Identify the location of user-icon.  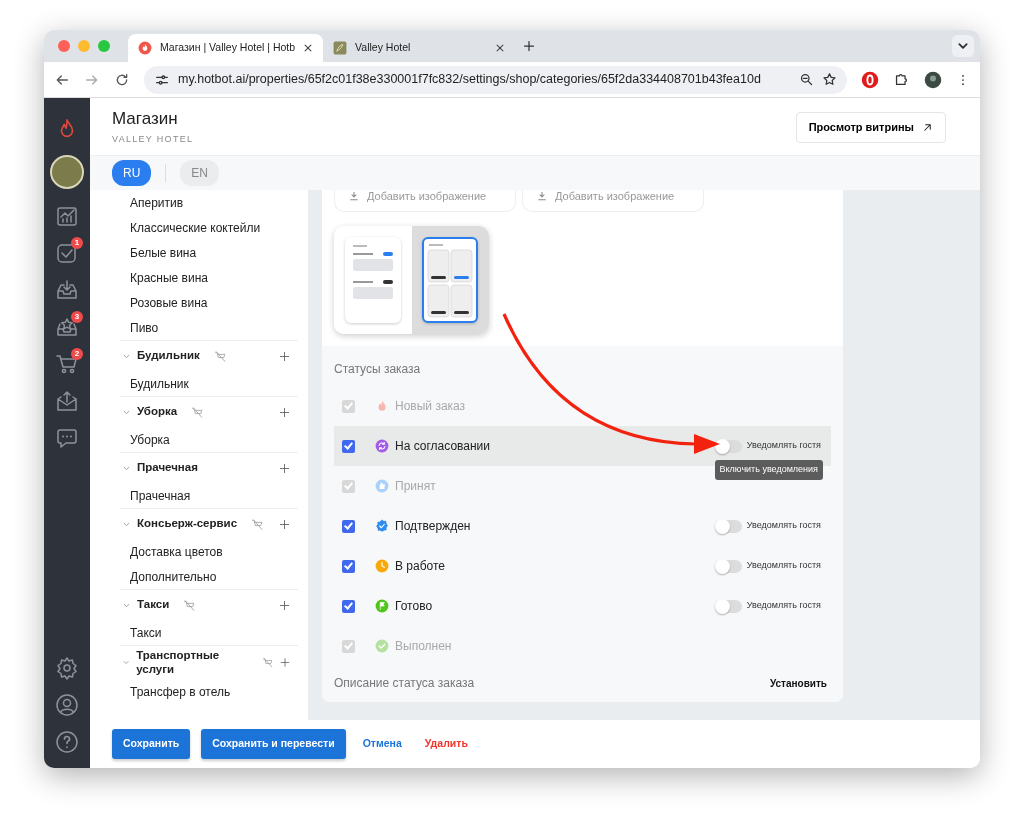
(67, 704).